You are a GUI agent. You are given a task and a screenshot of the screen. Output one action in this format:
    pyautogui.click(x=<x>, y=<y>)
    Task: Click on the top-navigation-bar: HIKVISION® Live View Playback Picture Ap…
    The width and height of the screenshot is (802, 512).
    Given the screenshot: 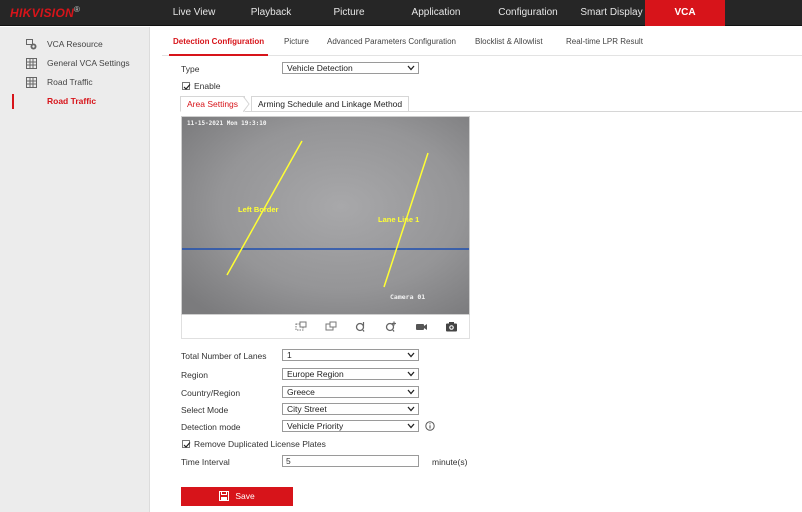 What is the action you would take?
    pyautogui.click(x=401, y=13)
    